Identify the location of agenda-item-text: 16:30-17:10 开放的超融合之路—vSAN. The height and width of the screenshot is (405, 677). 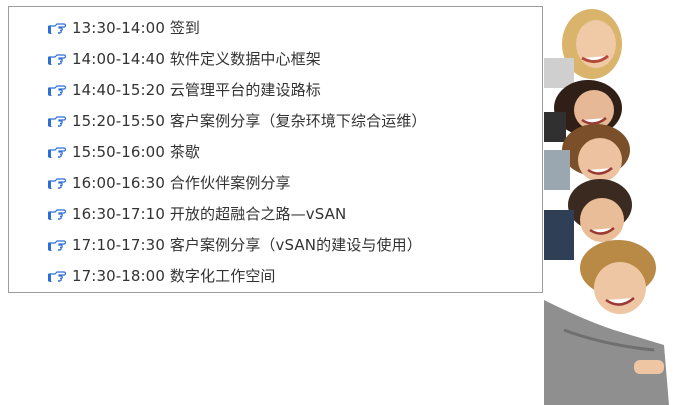
(209, 214).